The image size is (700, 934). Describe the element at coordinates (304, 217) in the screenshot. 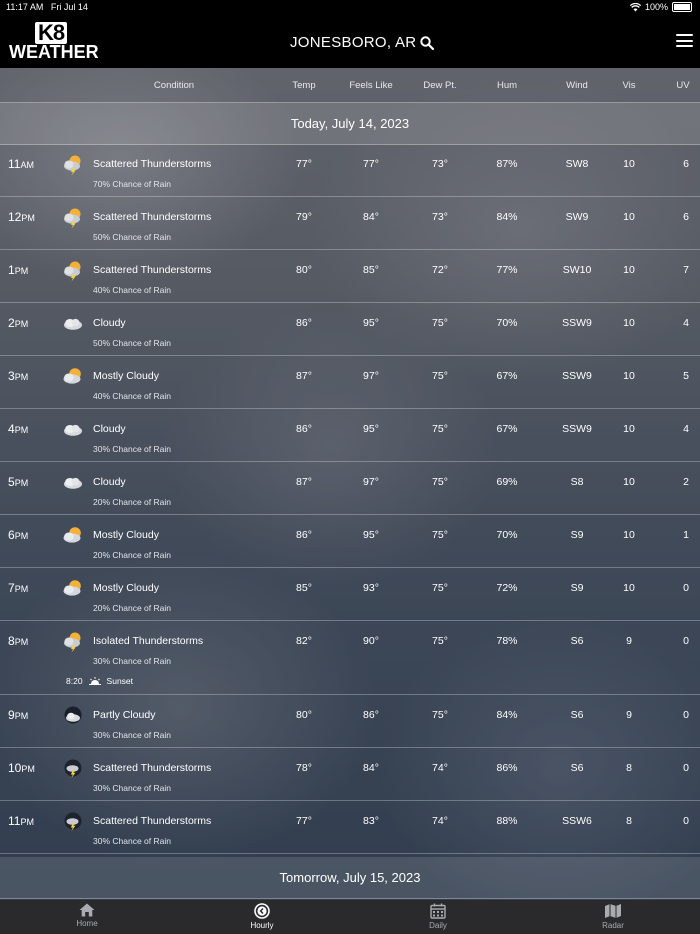

I see `temp-value: 79°` at that location.